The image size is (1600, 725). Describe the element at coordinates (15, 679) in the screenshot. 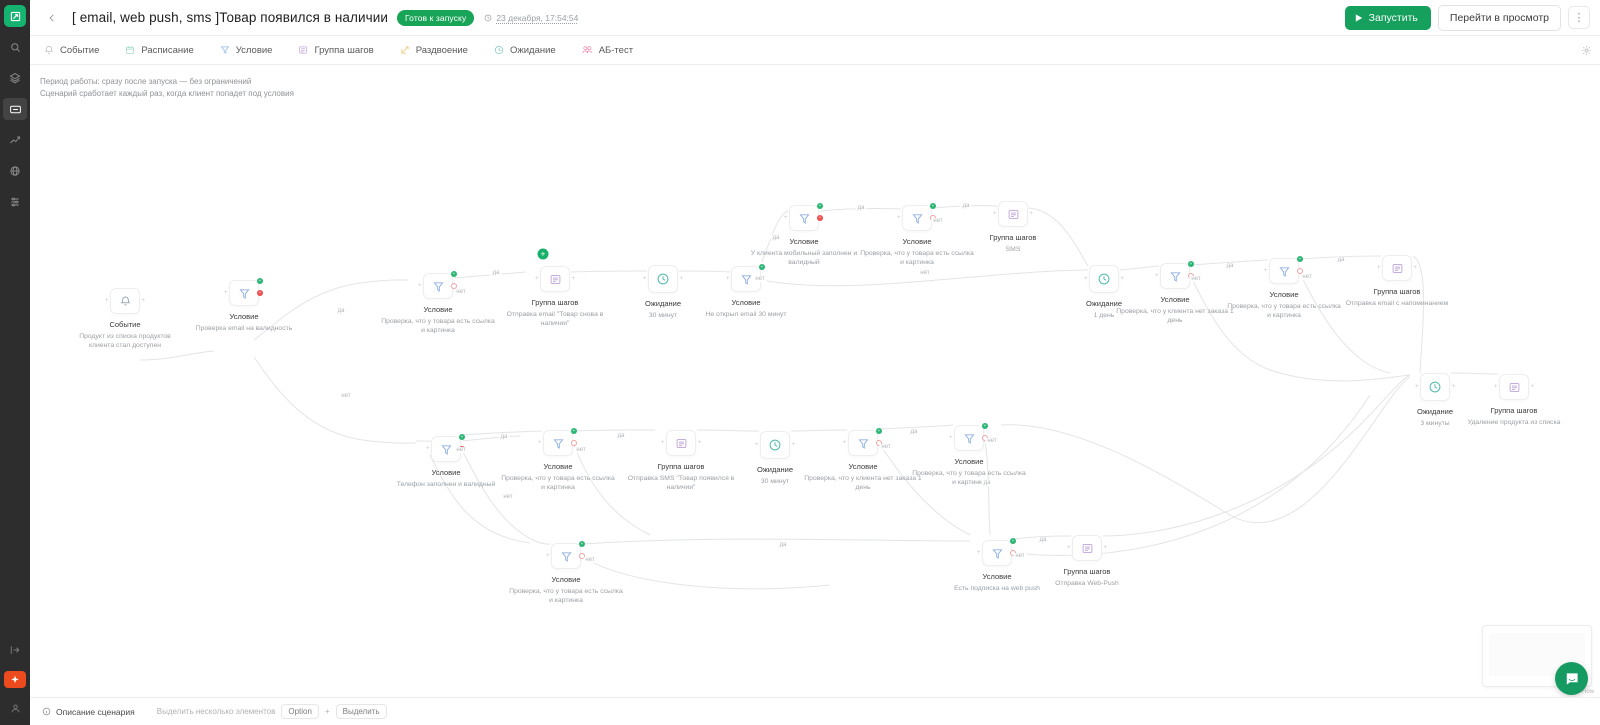

I see `spark-icon` at that location.